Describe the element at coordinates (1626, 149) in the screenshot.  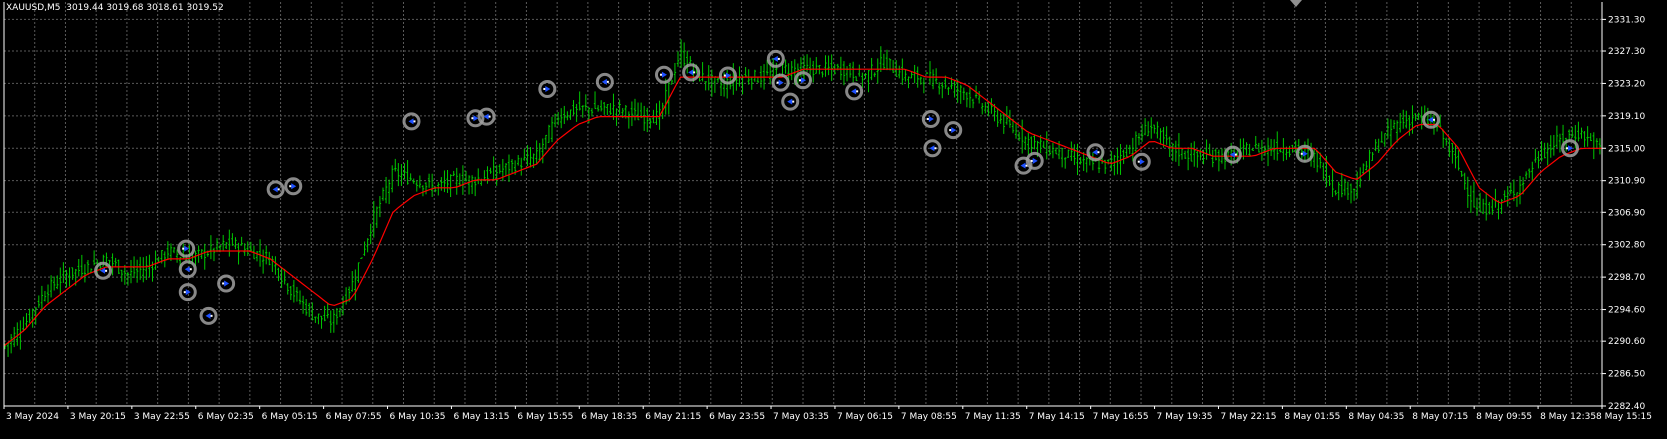
I see `y-tick-label: 2315.00` at that location.